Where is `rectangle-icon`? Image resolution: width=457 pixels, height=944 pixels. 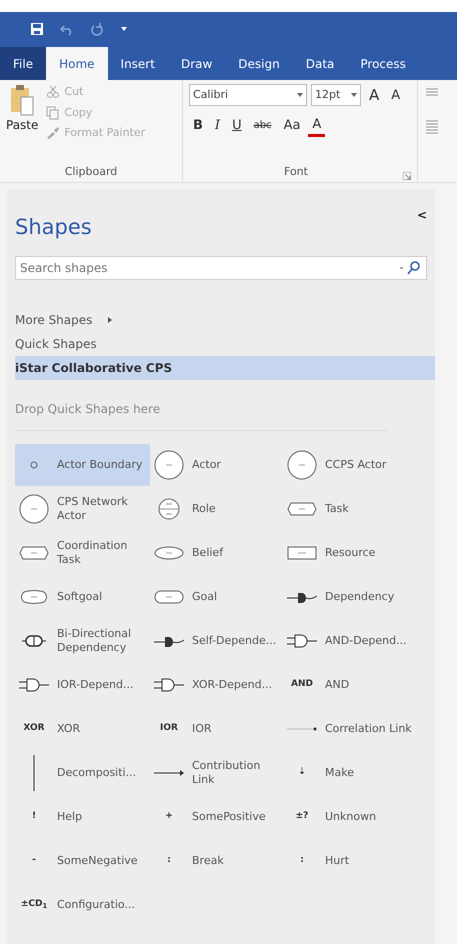
rectangle-icon is located at coordinates (302, 553).